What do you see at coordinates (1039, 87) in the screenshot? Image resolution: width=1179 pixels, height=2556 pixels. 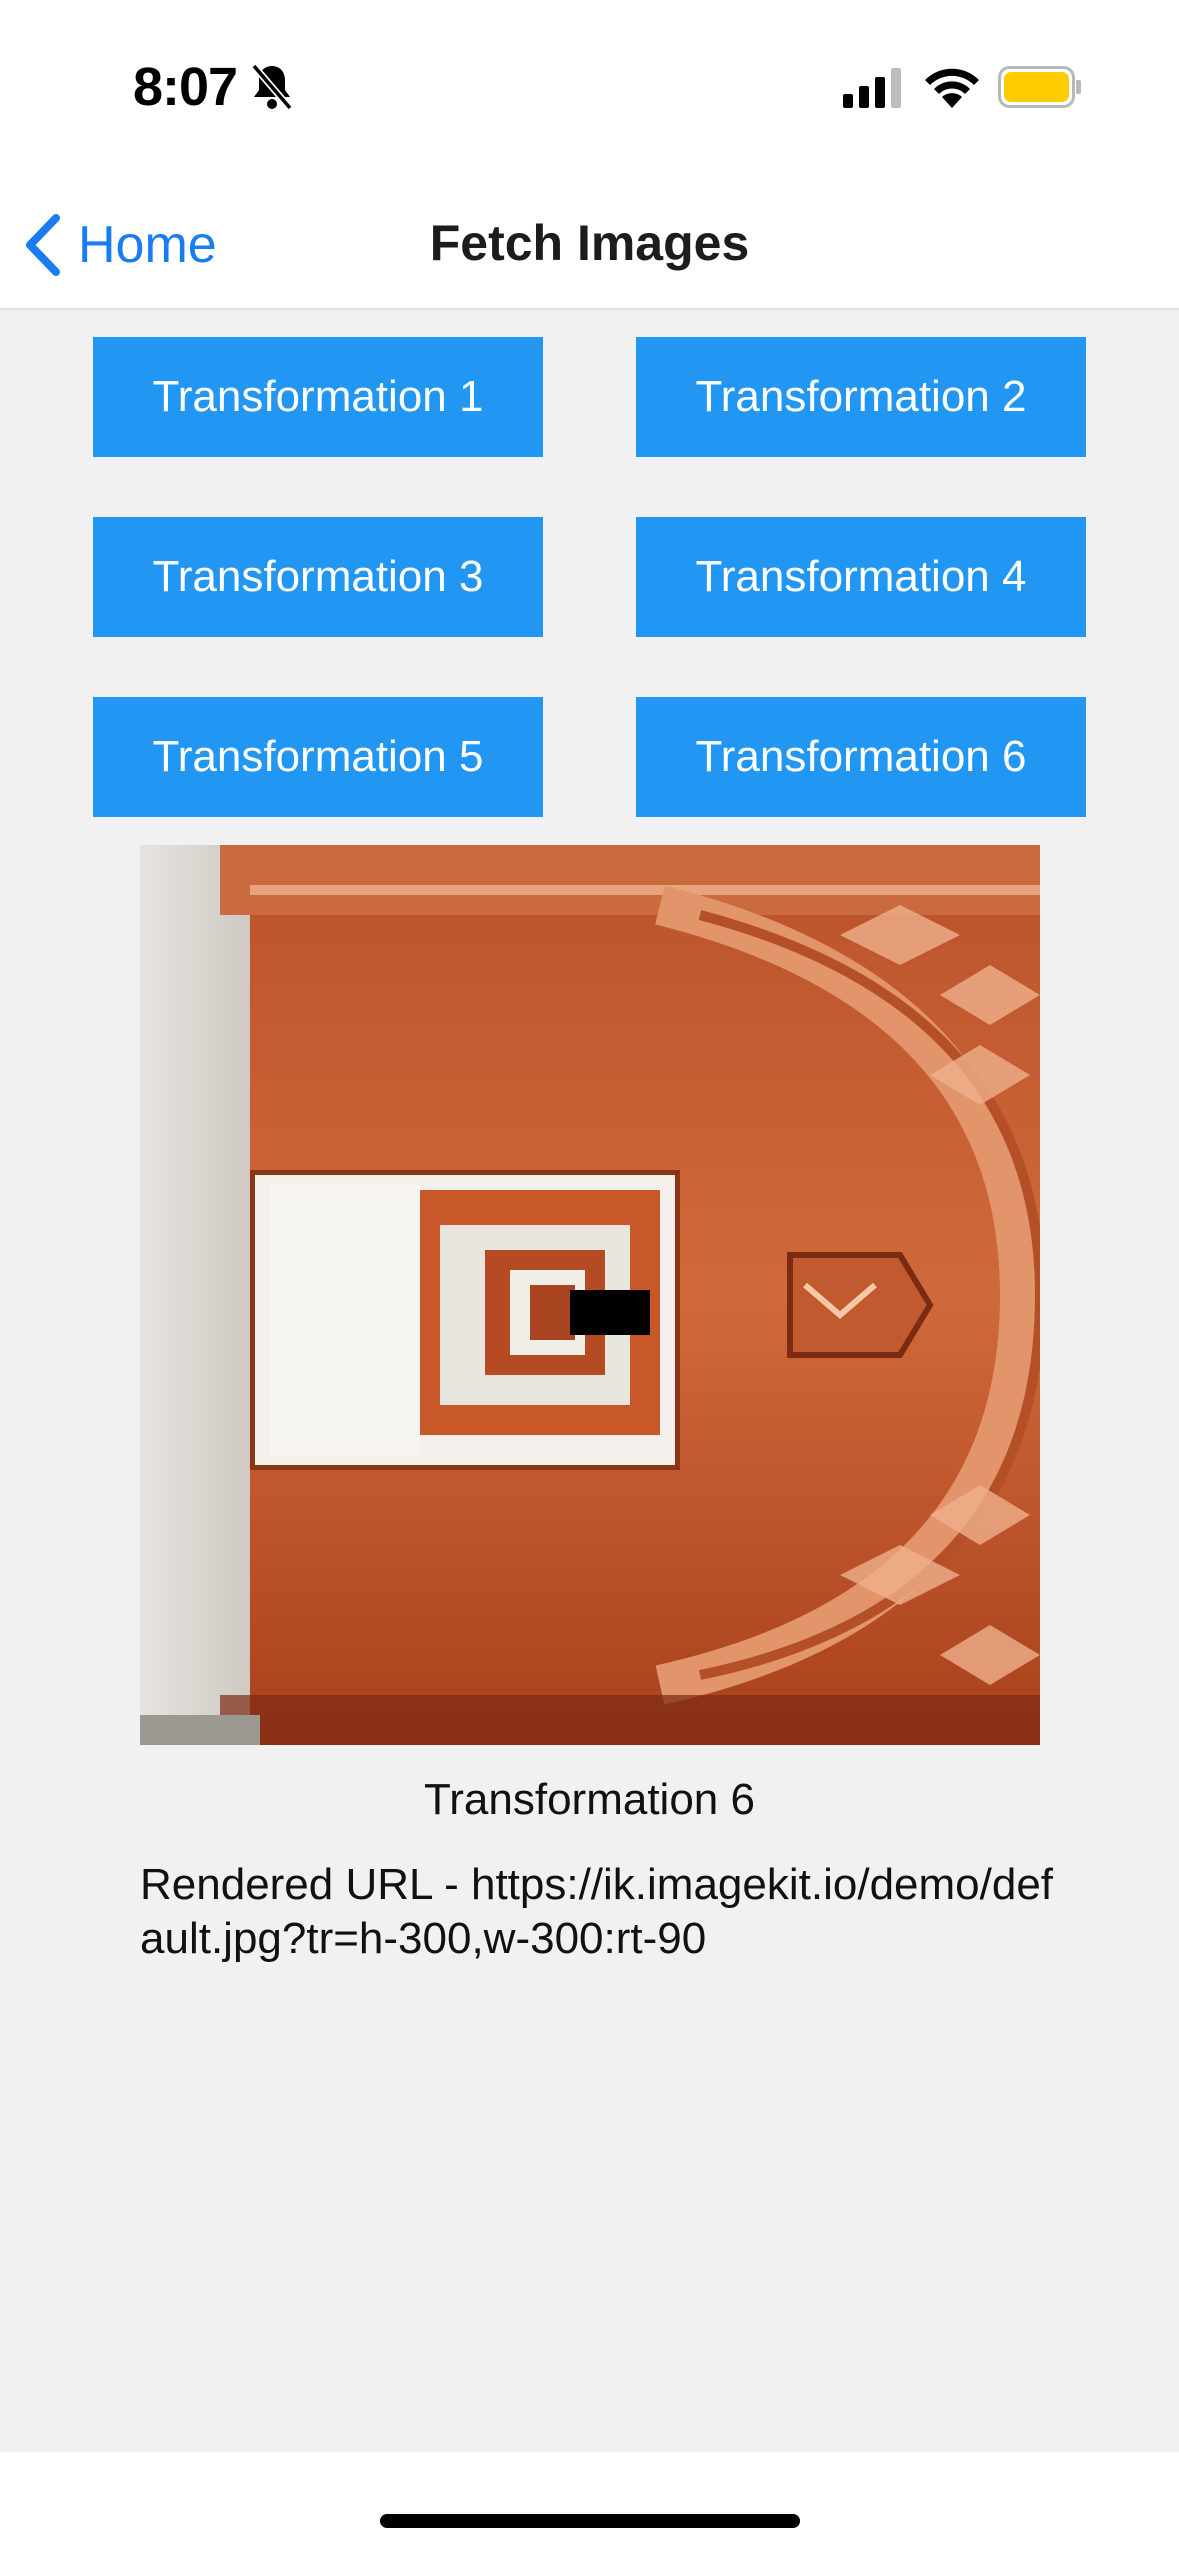 I see `battery-icon` at bounding box center [1039, 87].